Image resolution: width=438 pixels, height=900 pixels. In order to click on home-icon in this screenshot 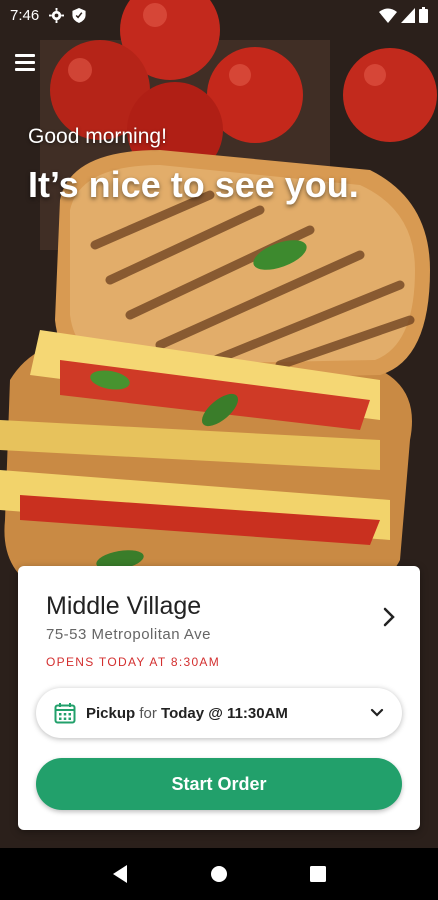, I will do `click(218, 874)`.